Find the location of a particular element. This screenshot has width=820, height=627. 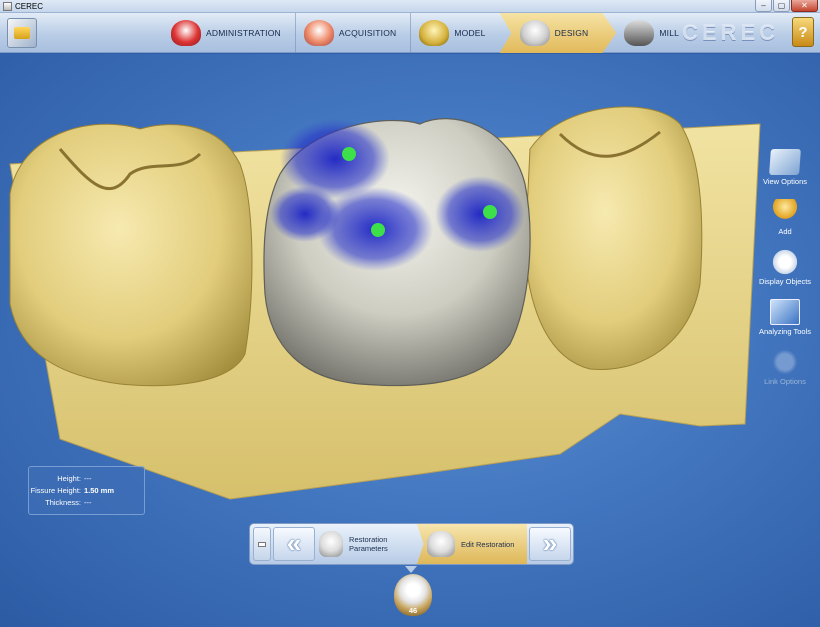

restoration-parameters-step: Restoration Parameters is located at coordinates (366, 544).